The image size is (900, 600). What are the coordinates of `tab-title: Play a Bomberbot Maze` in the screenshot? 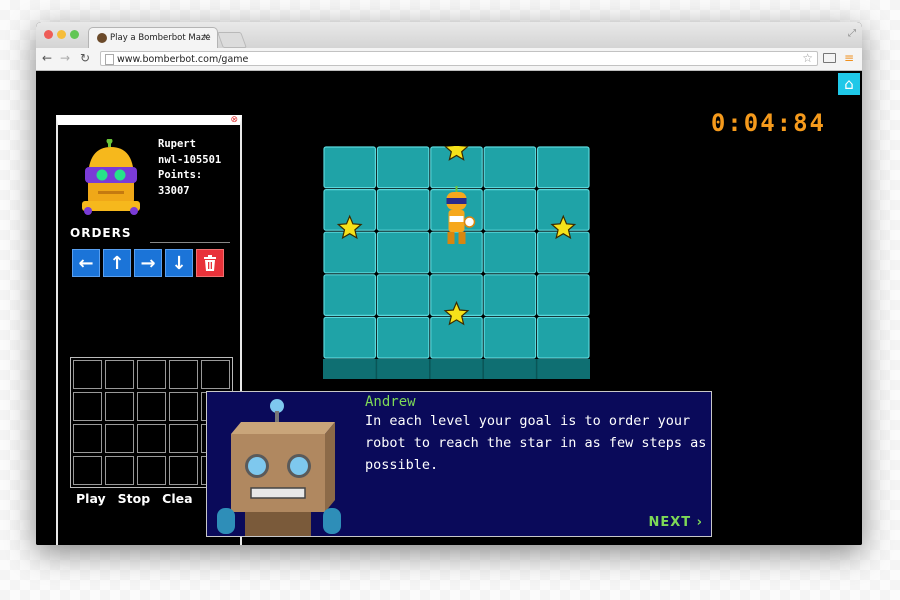 It's located at (160, 38).